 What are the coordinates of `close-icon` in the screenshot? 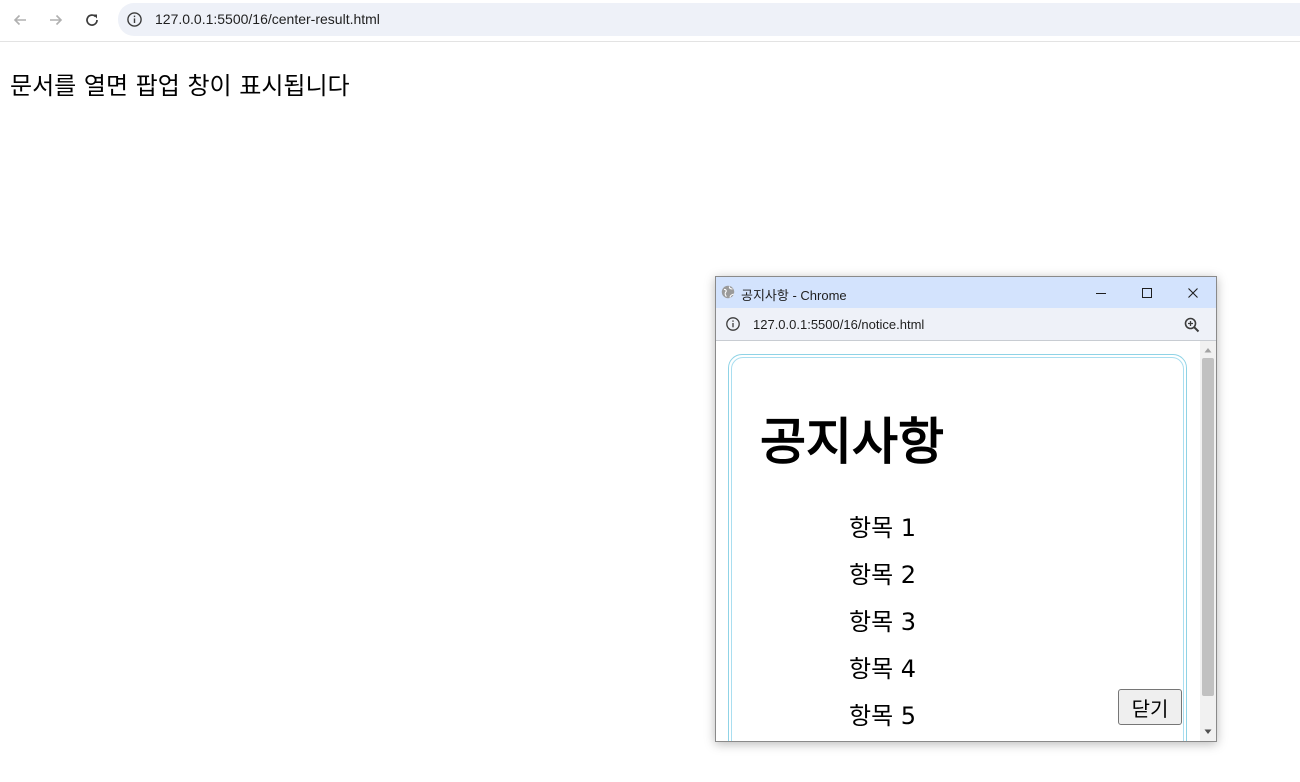 It's located at (1193, 292).